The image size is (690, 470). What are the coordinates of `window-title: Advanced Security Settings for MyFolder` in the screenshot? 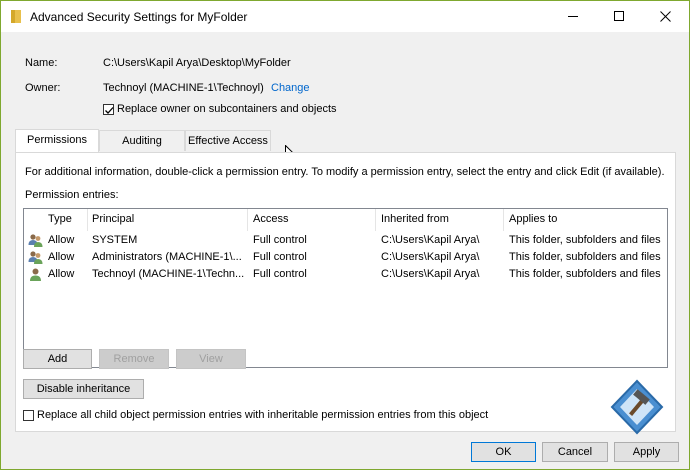 It's located at (139, 17).